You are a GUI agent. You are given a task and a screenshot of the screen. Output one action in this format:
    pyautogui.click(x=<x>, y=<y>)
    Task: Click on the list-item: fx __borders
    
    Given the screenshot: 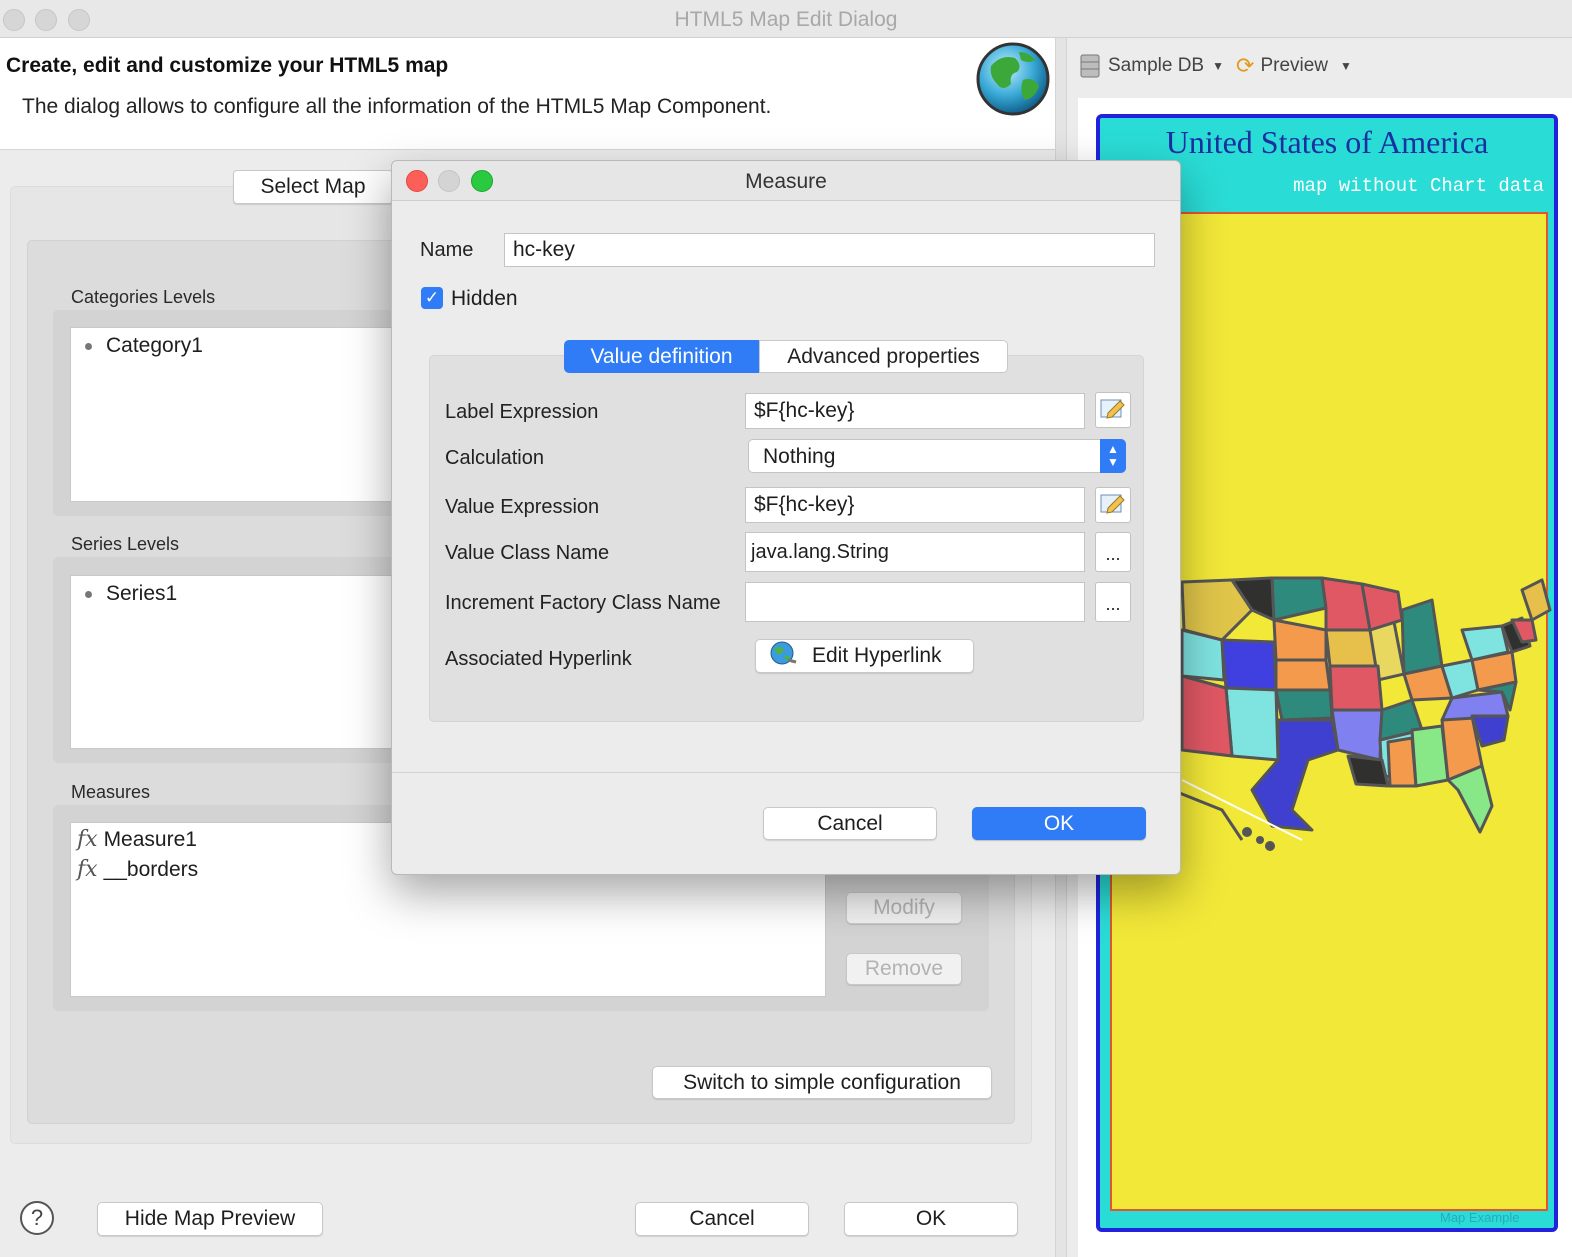 What is the action you would take?
    pyautogui.click(x=137, y=869)
    